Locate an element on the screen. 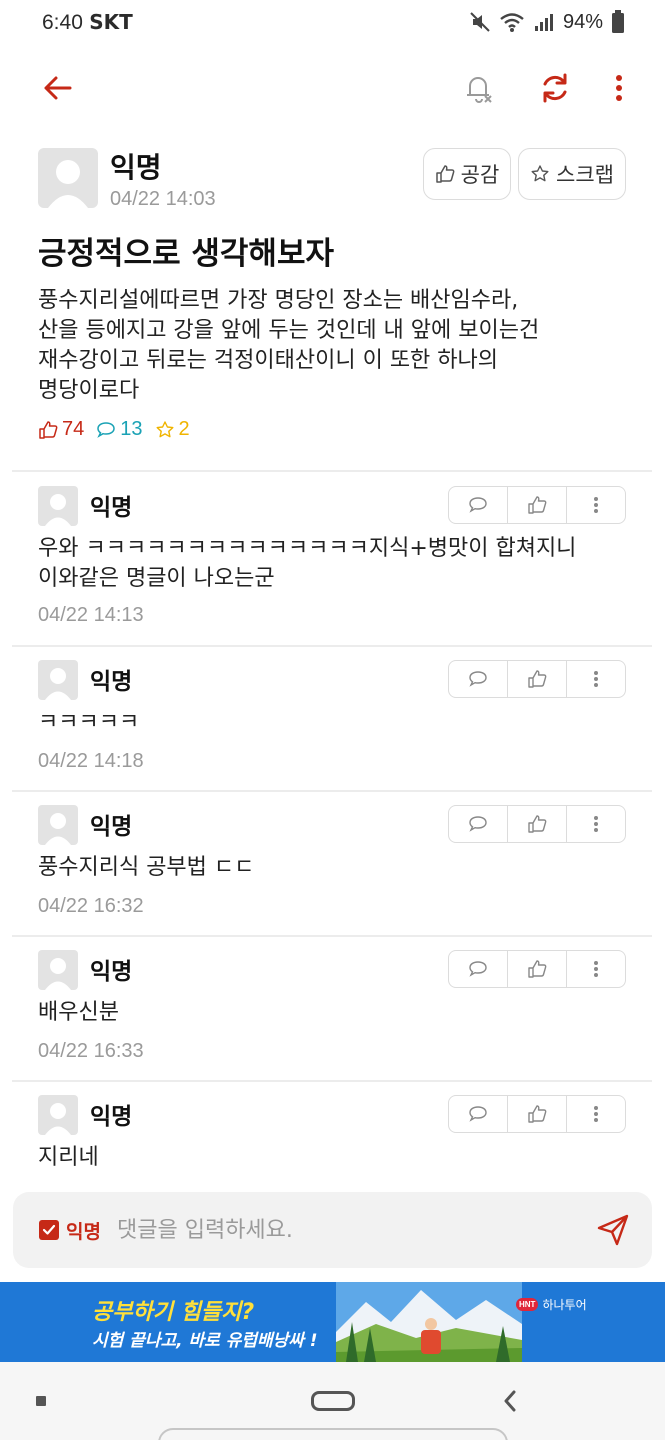  comment-input is located at coordinates (347, 1230).